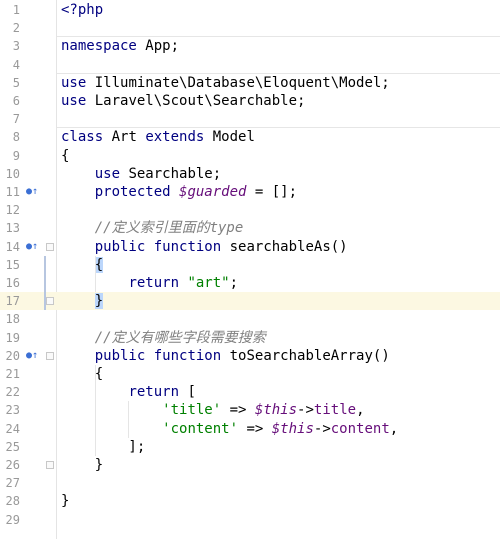 The width and height of the screenshot is (500, 539). I want to click on code-line: 14 ●↑ public function searchableAs(), so click(250, 247).